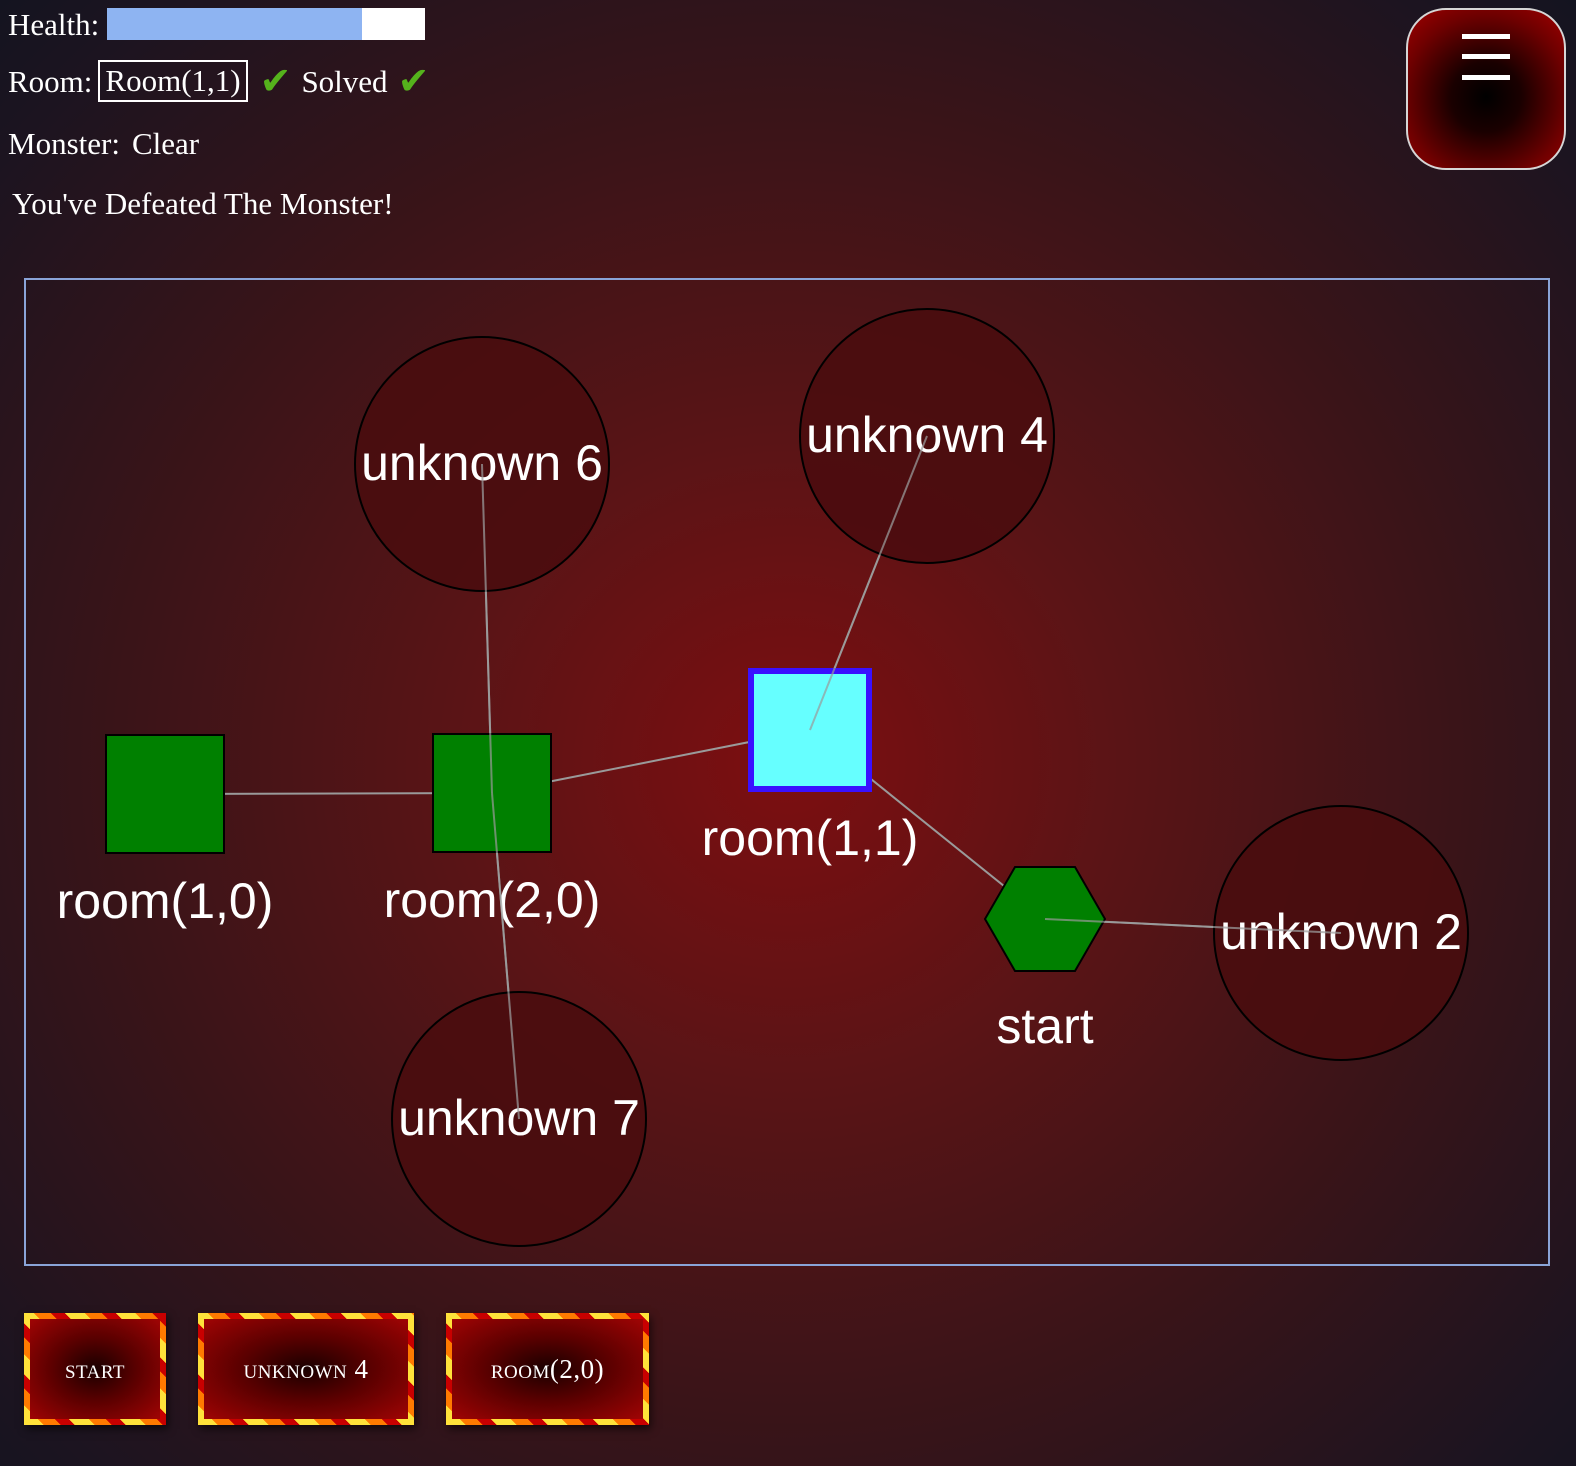 This screenshot has width=1576, height=1466. Describe the element at coordinates (165, 794) in the screenshot. I see `visited-room-square` at that location.